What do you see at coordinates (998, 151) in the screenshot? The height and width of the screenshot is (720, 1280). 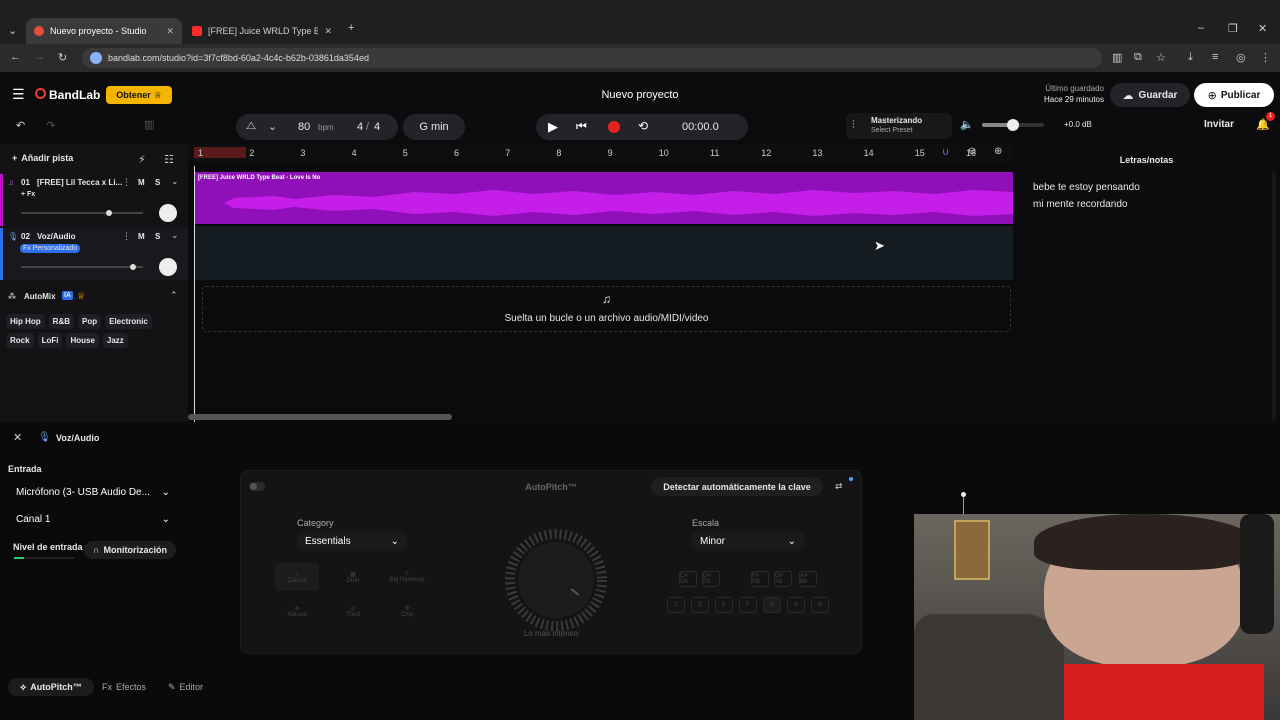 I see `zoom-in-icon: ⊕` at bounding box center [998, 151].